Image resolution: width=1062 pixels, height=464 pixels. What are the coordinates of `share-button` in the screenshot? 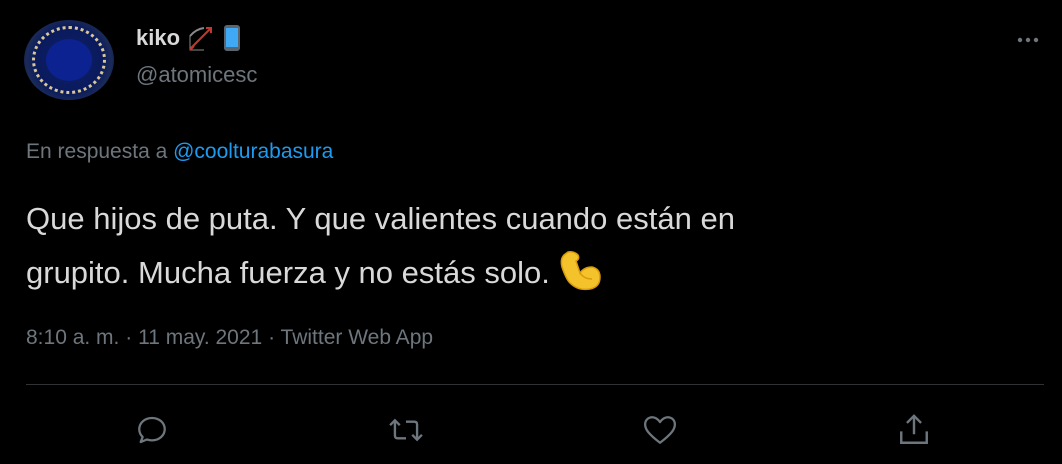 It's located at (914, 430).